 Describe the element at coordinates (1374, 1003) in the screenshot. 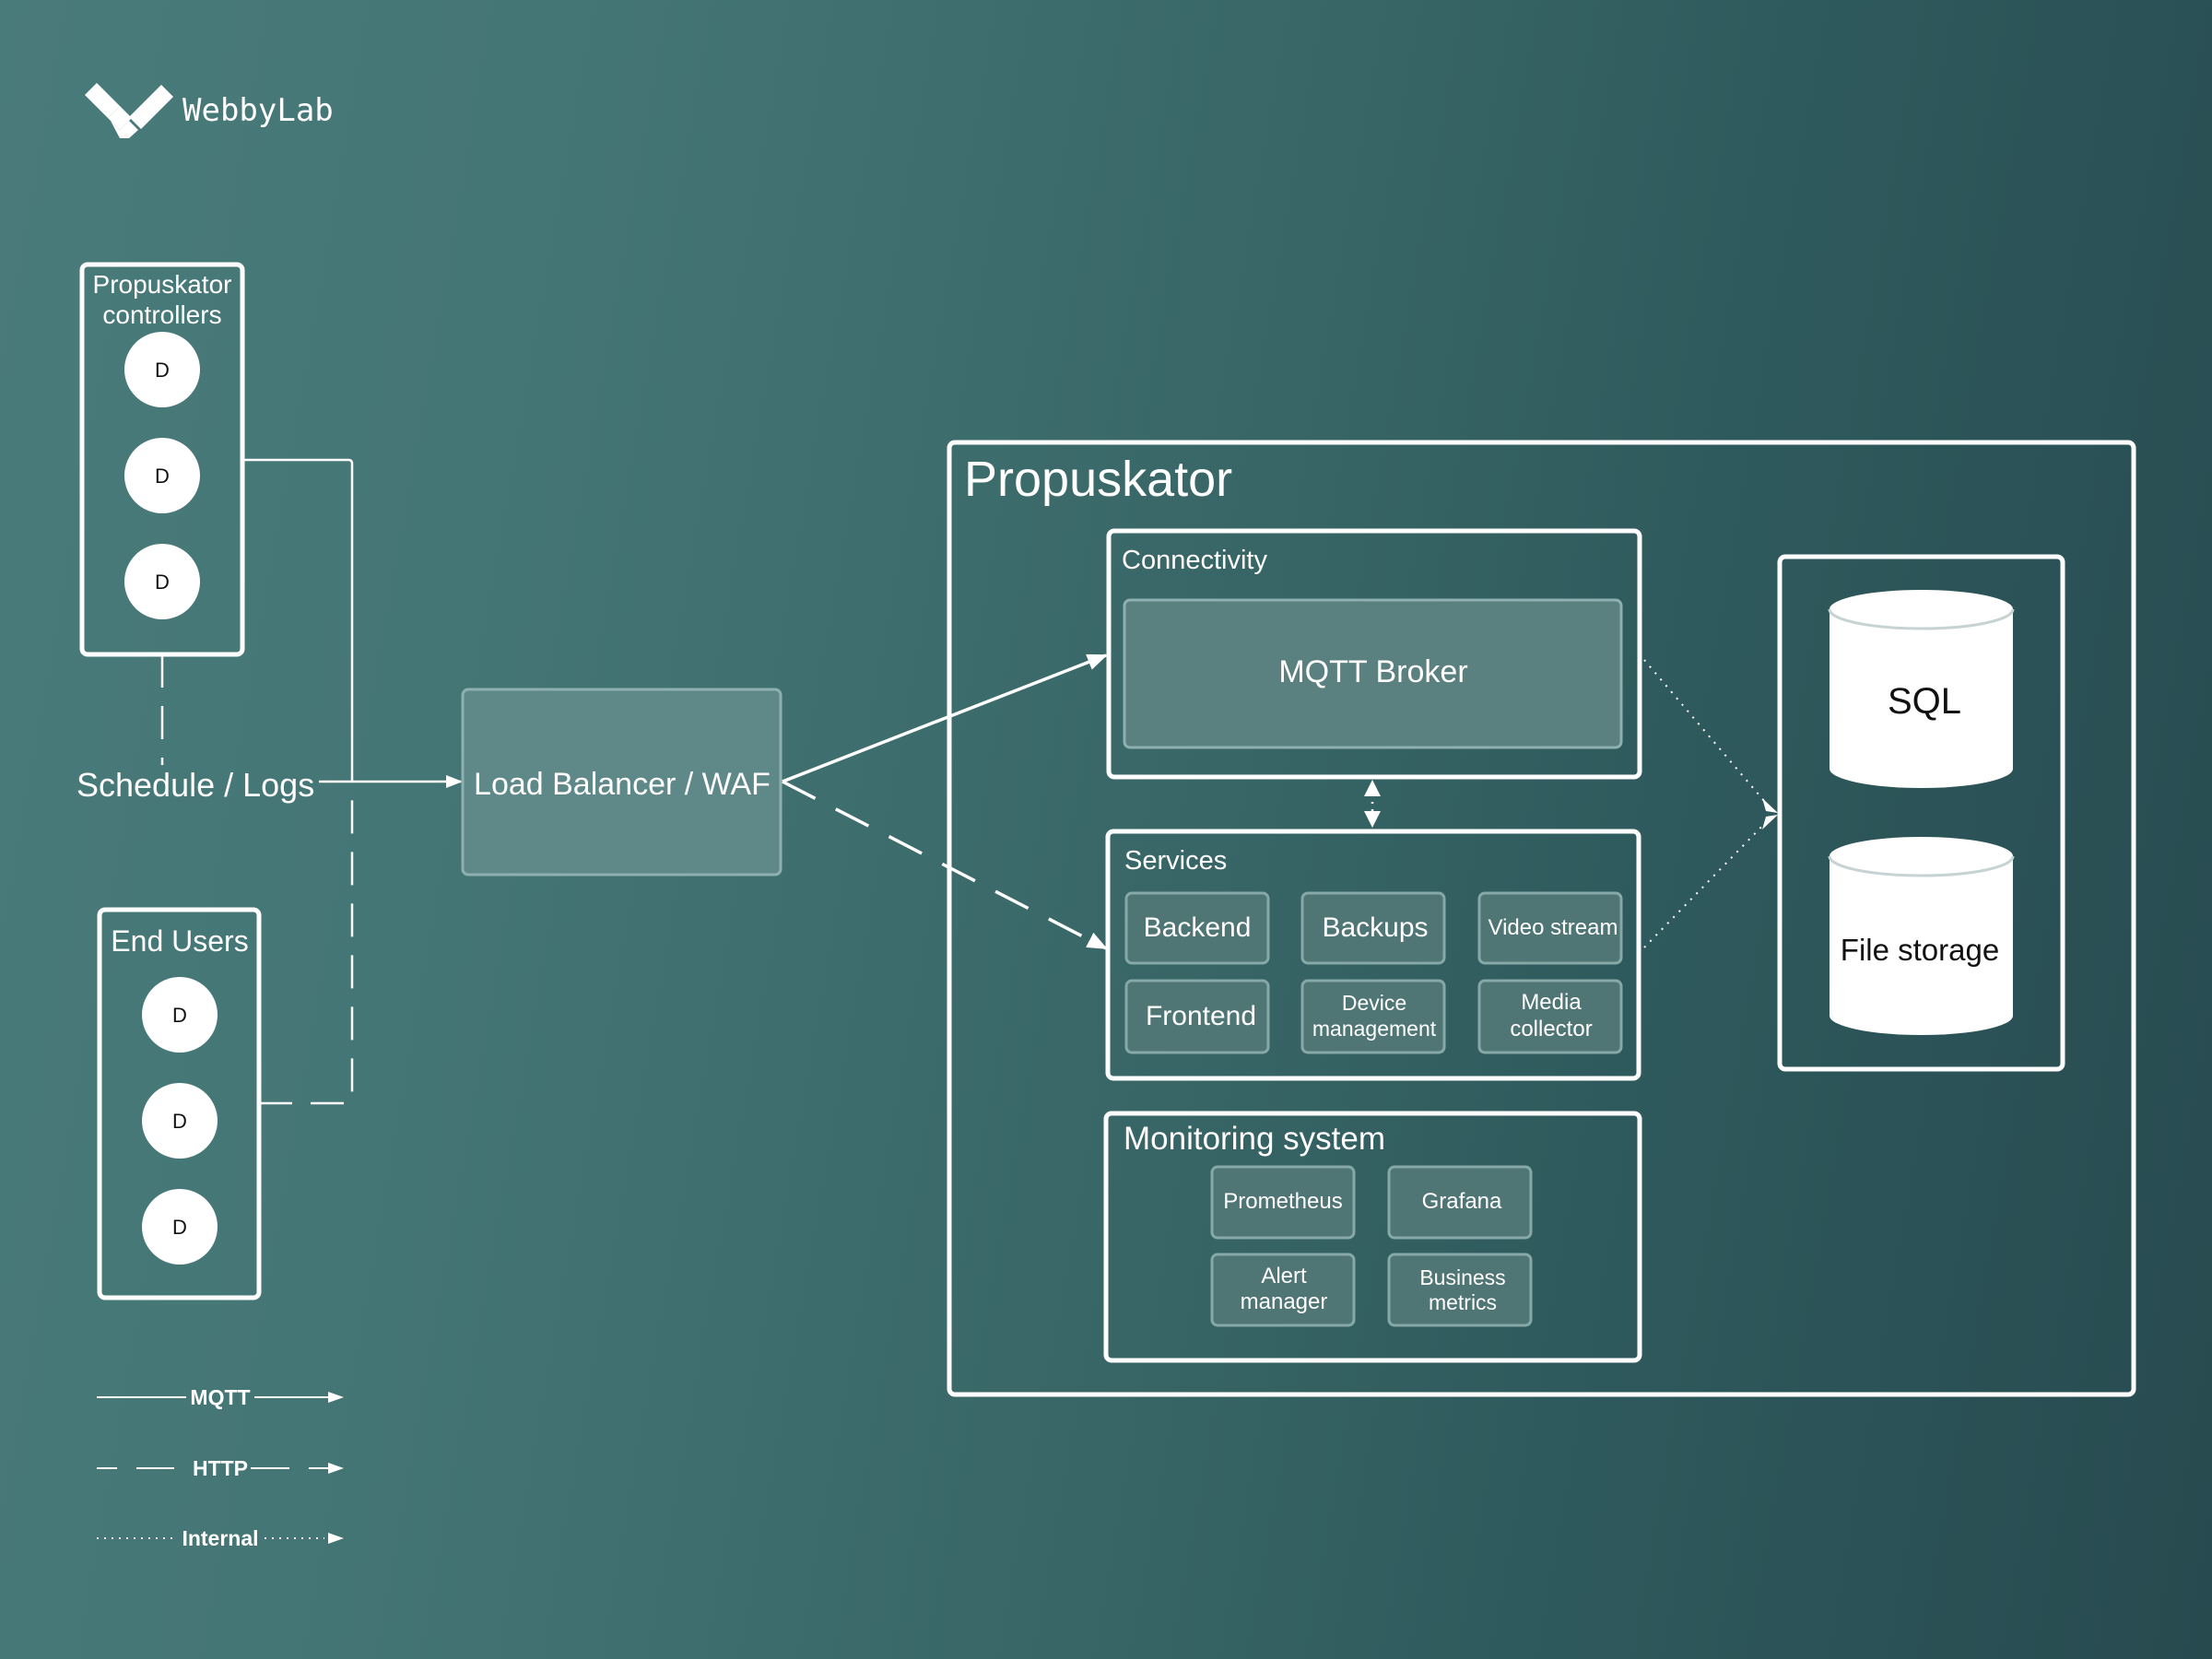

I see `service-label-line1: Device` at that location.